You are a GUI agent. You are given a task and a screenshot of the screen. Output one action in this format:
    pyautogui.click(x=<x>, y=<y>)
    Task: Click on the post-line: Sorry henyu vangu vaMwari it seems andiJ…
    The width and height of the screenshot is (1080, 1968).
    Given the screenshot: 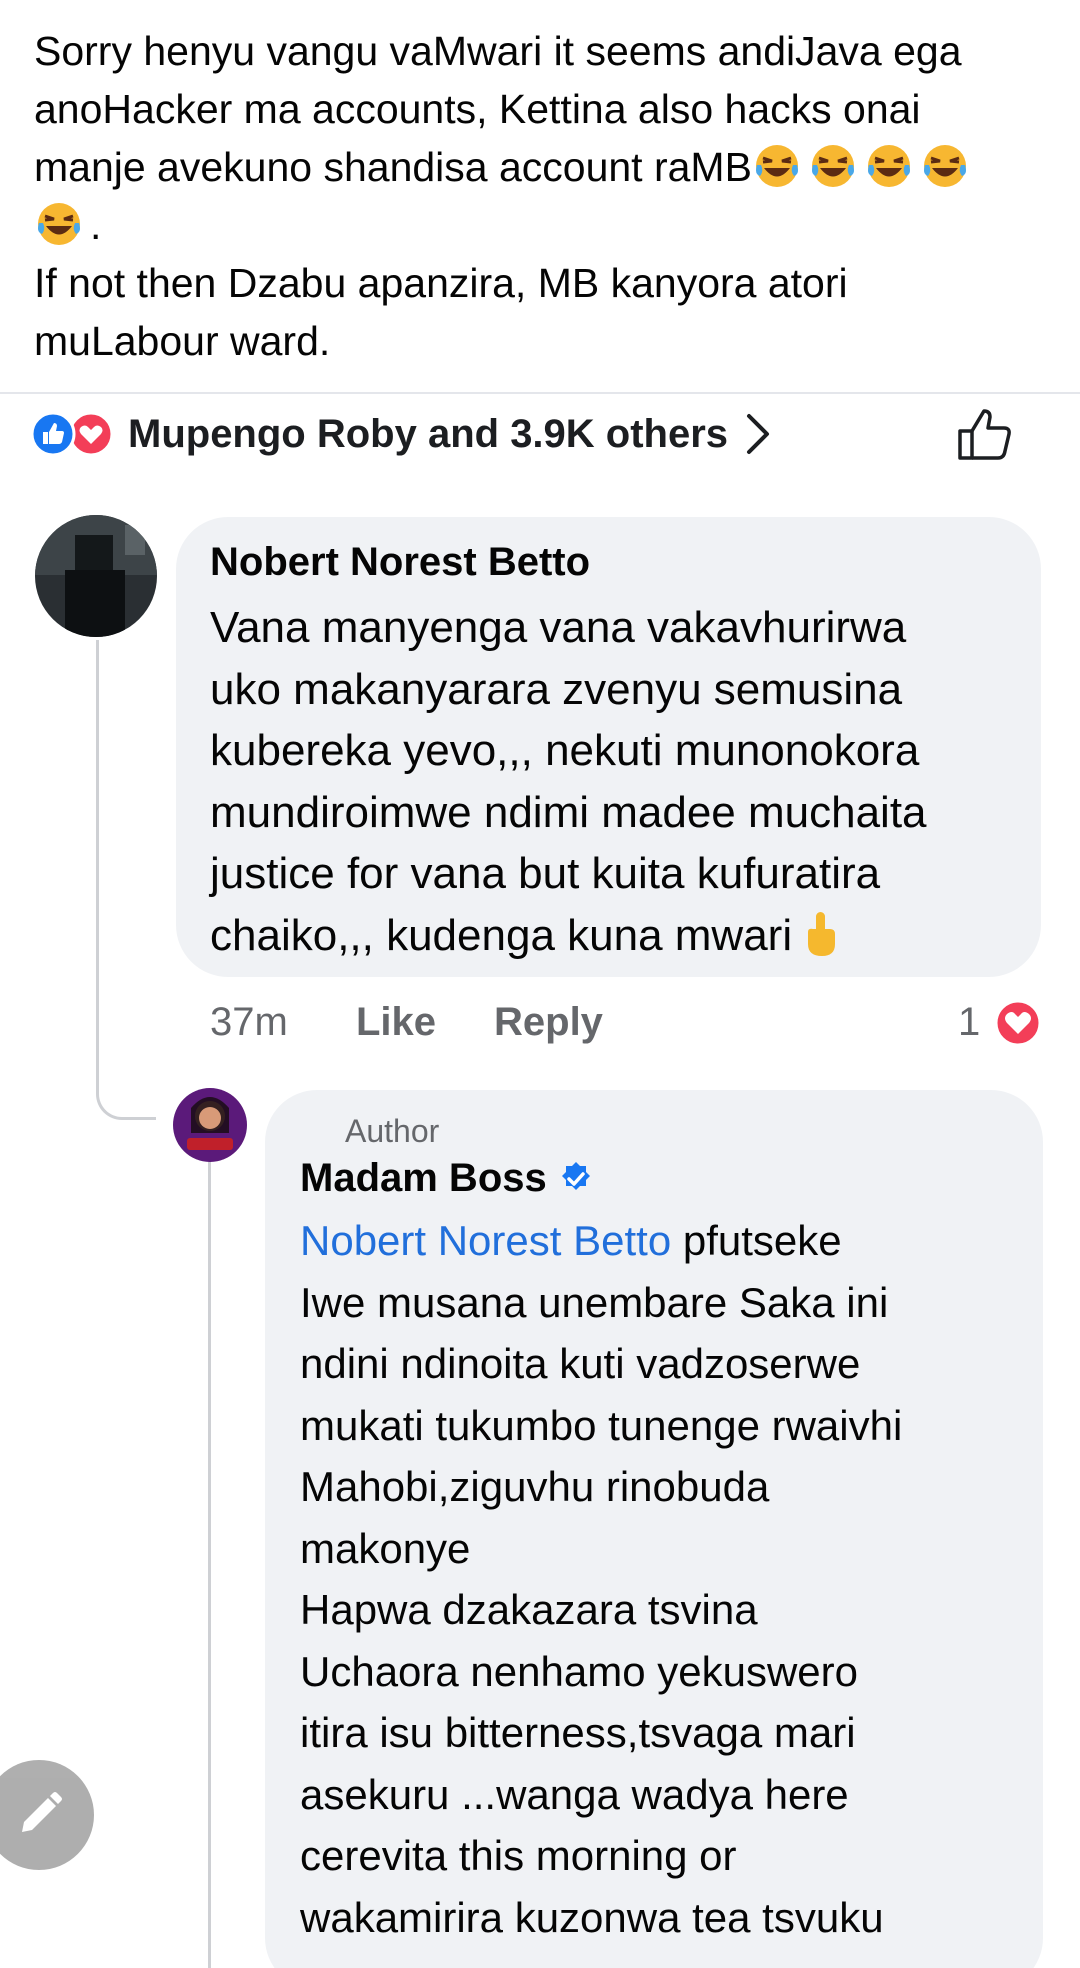 What is the action you would take?
    pyautogui.click(x=498, y=51)
    